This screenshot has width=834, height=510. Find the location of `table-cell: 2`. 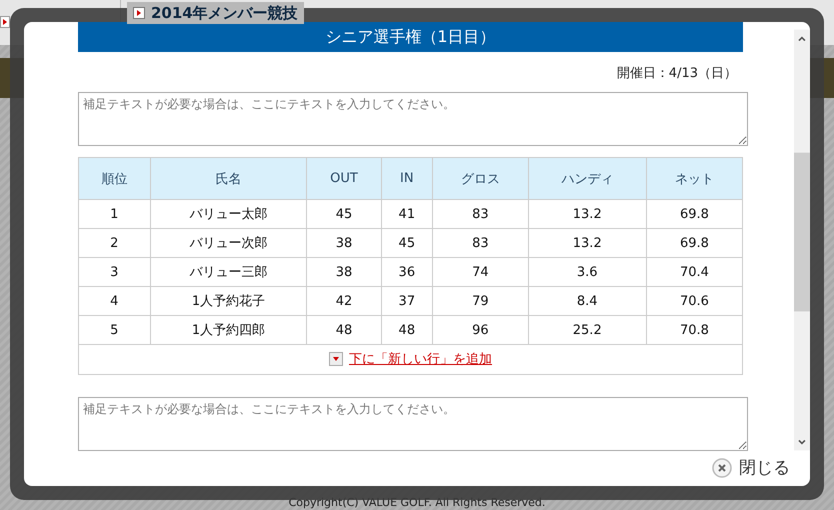

table-cell: 2 is located at coordinates (114, 243).